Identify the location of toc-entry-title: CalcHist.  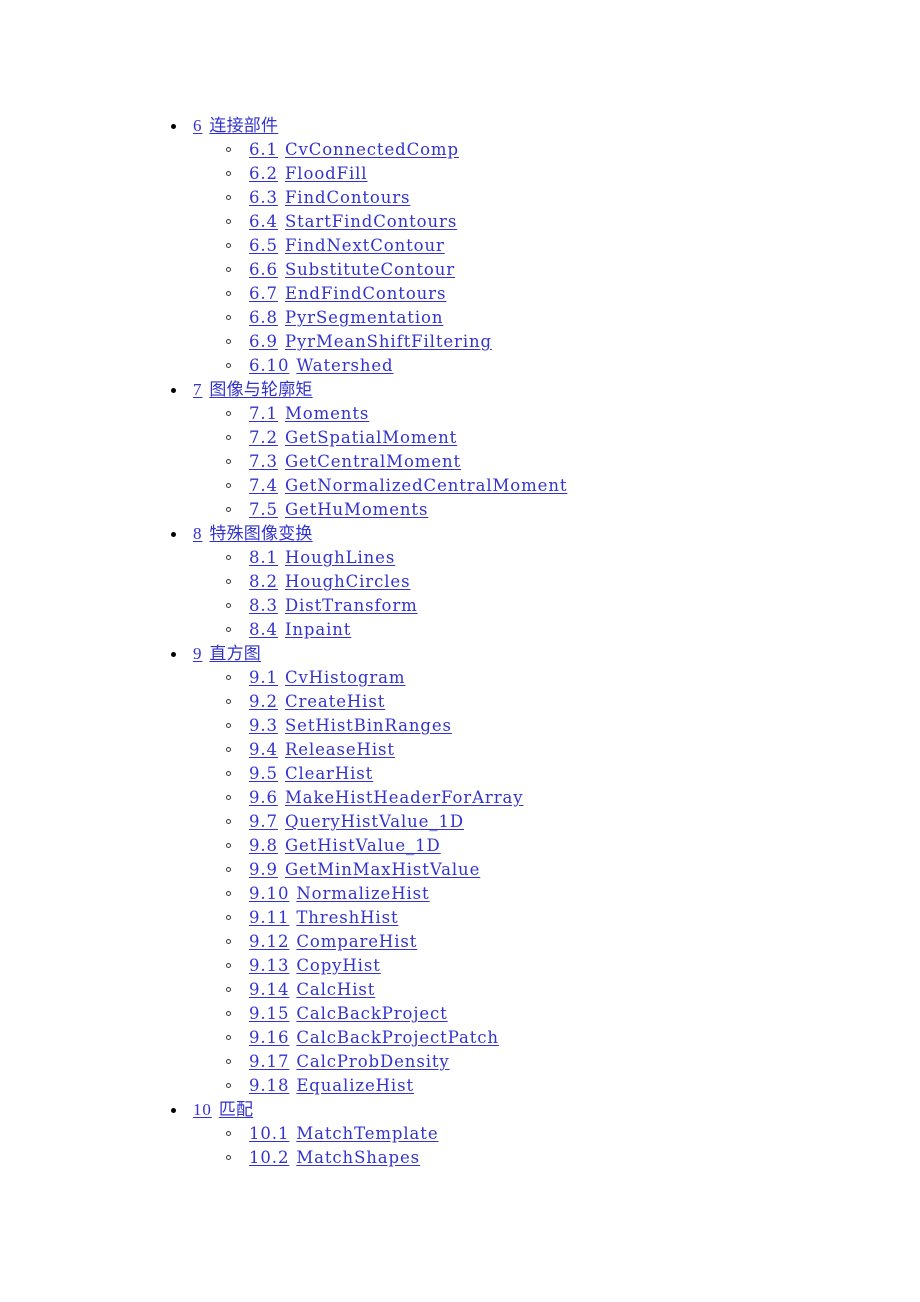
(336, 989).